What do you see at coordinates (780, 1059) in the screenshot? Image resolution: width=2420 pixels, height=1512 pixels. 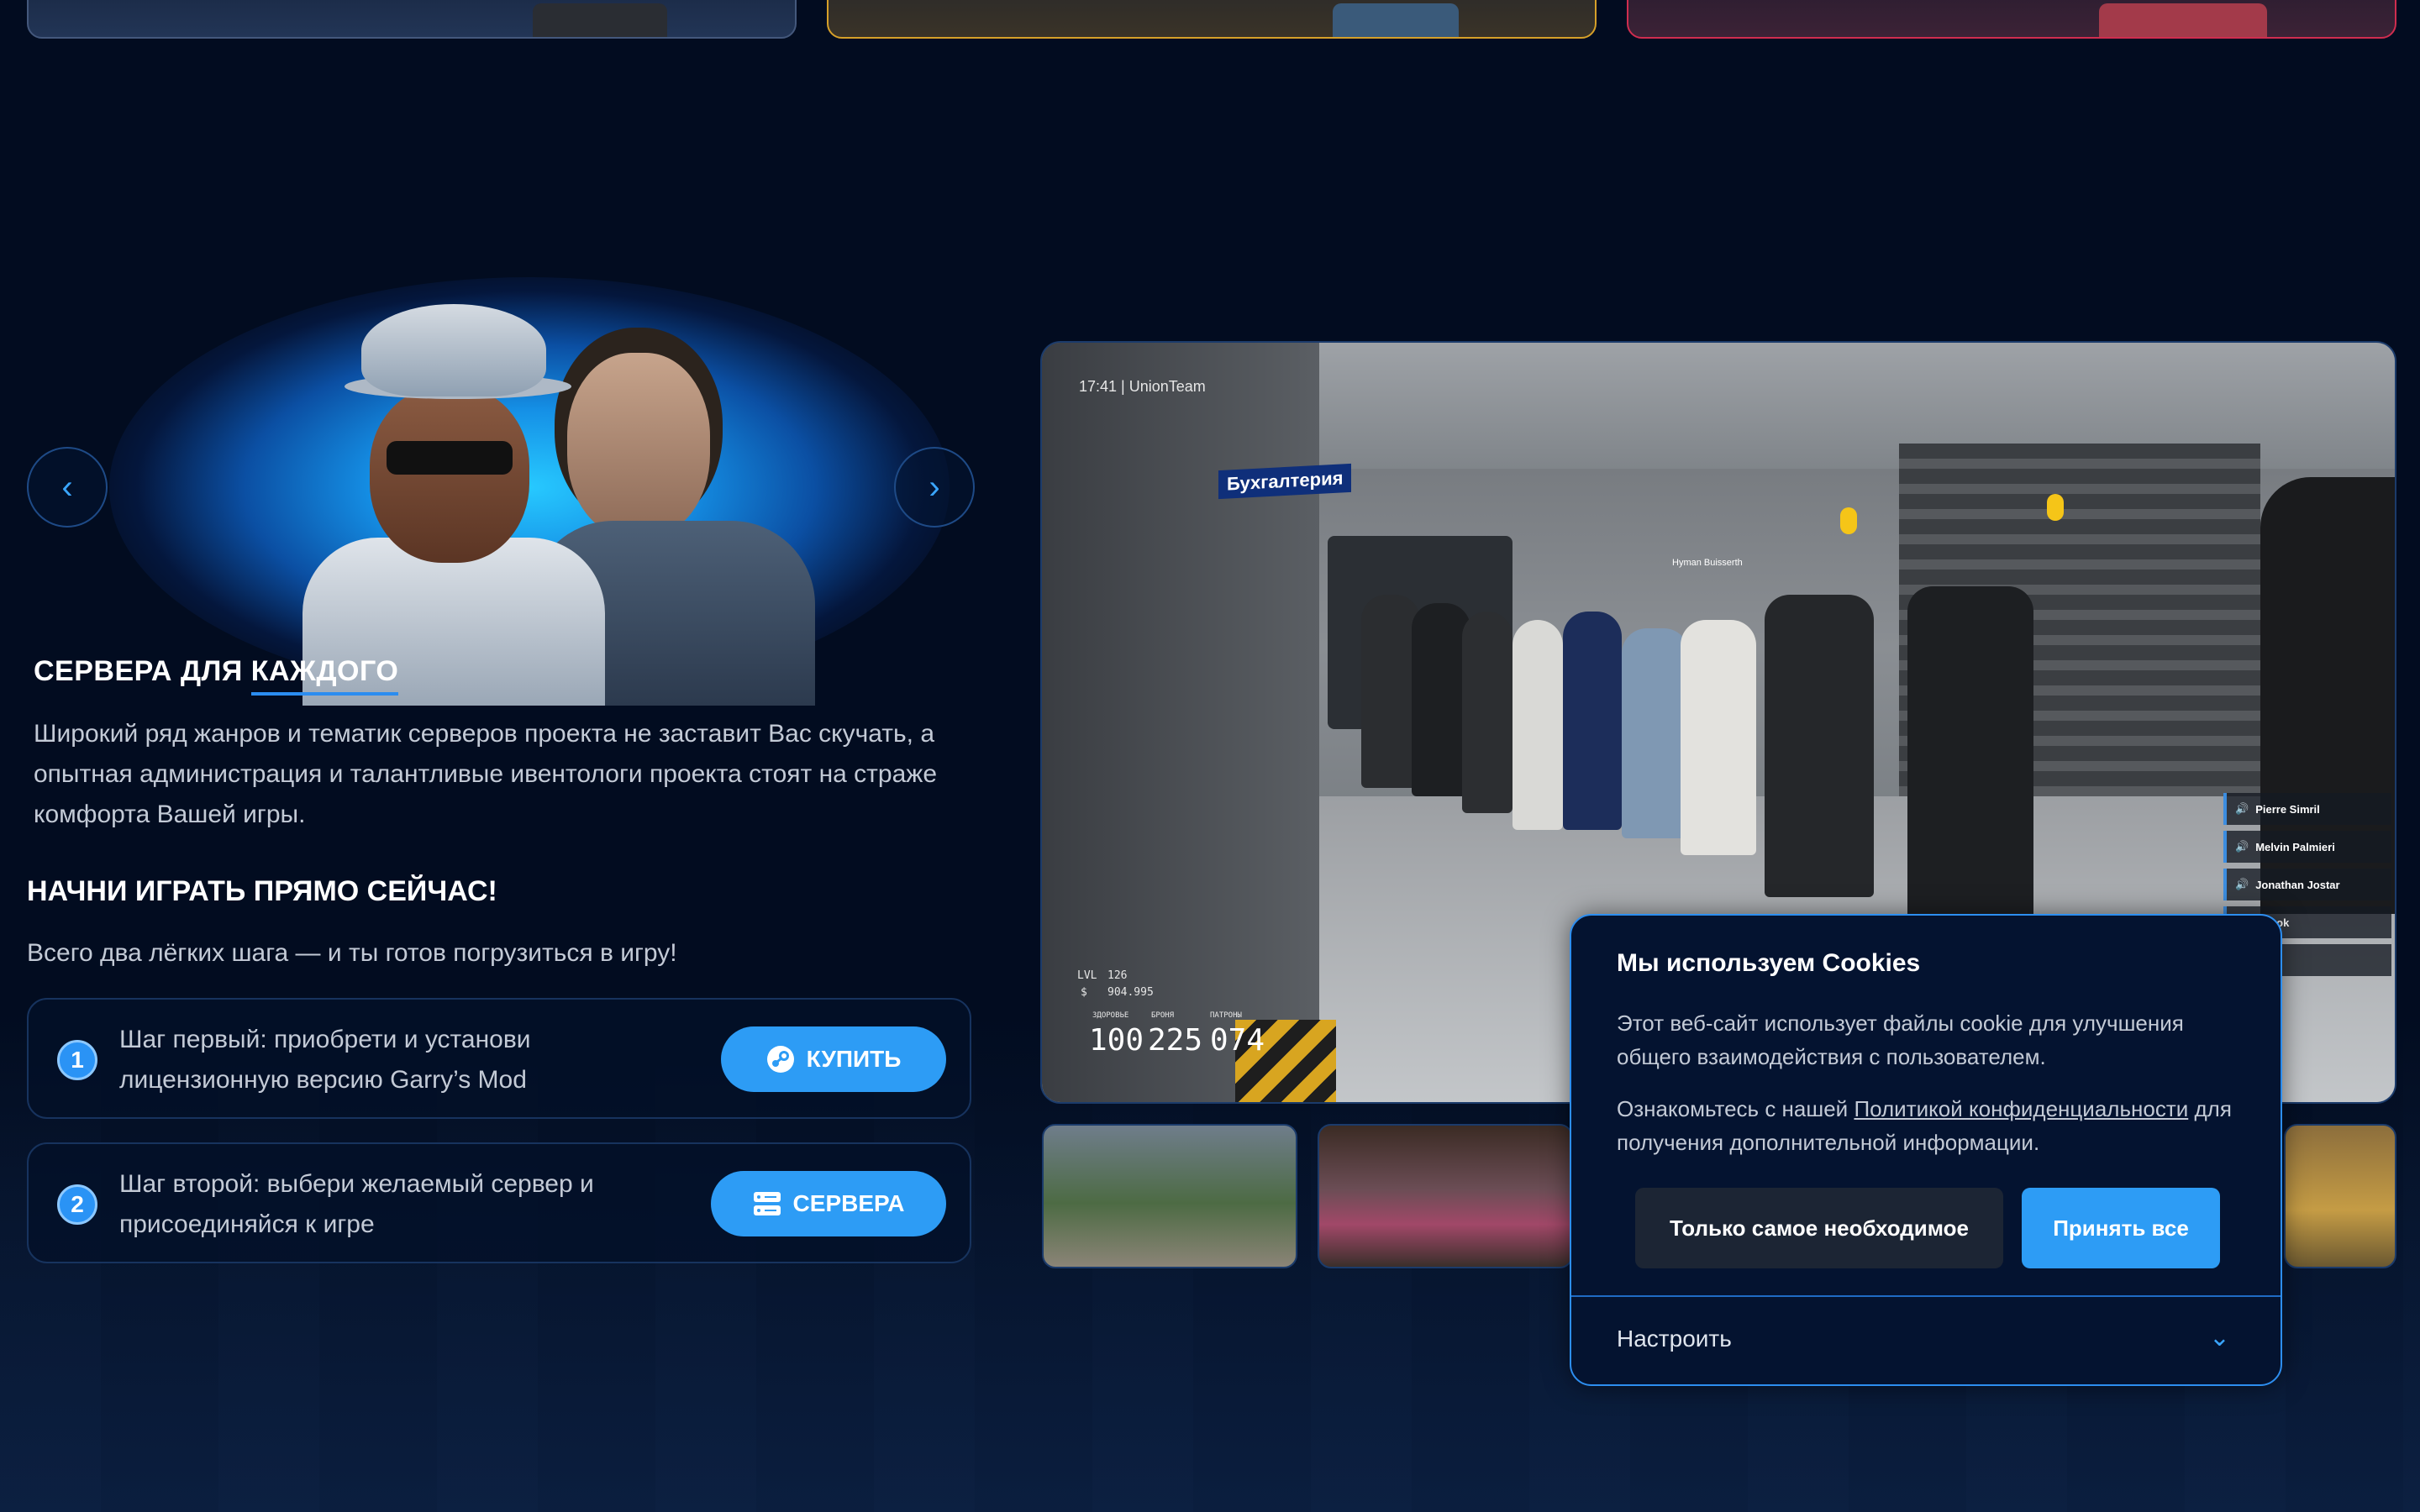 I see `steam-icon` at bounding box center [780, 1059].